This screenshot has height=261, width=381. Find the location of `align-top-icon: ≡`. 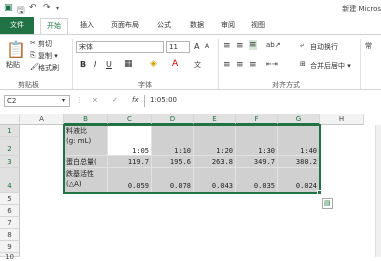

align-top-icon: ≡ is located at coordinates (227, 46).